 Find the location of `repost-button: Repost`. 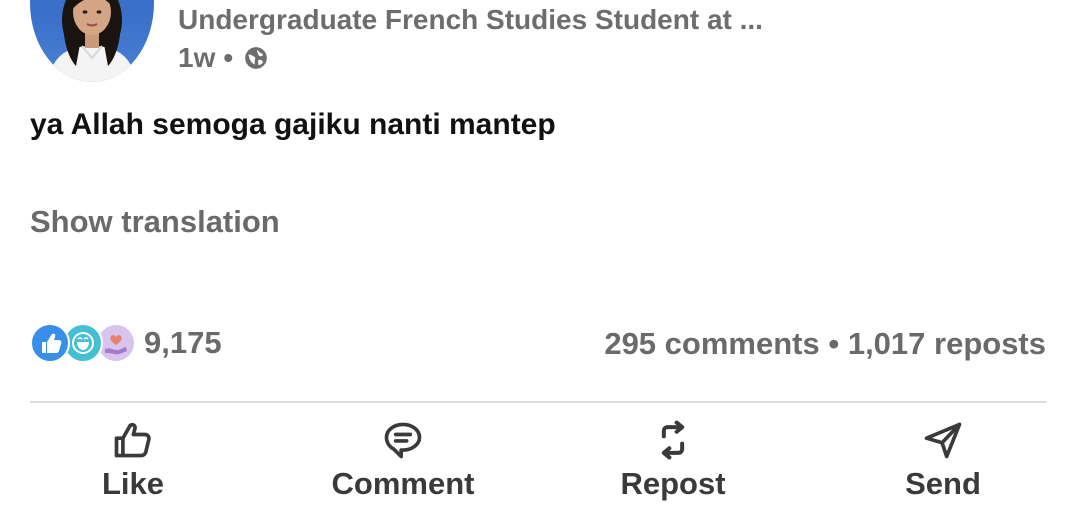

repost-button: Repost is located at coordinates (673, 460).